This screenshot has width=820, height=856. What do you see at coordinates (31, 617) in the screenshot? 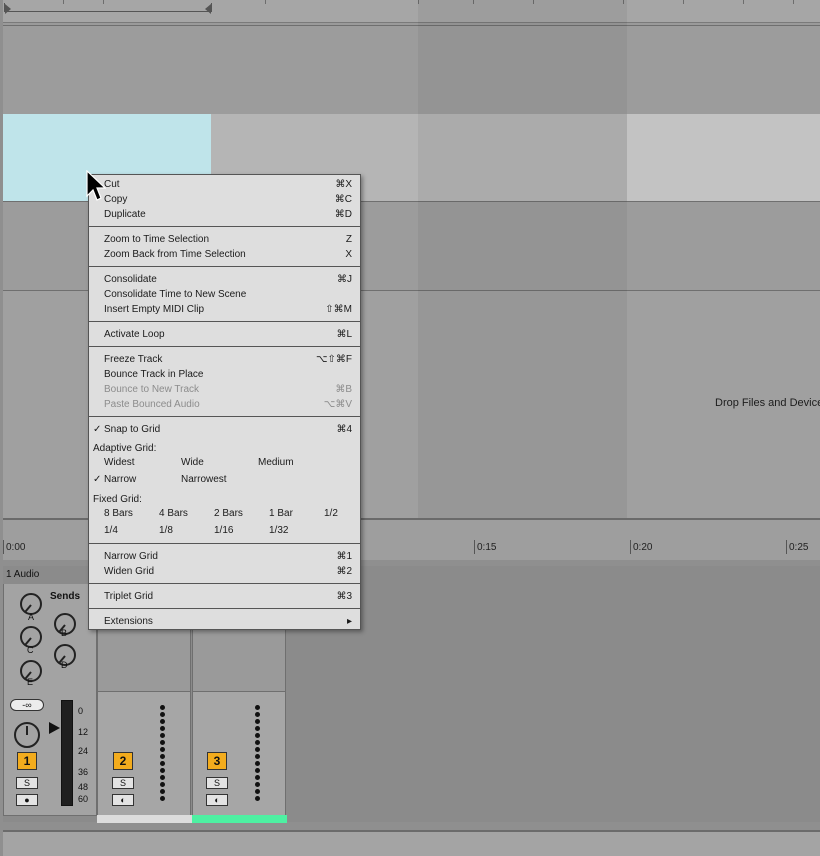
I see `send-a-label: A` at bounding box center [31, 617].